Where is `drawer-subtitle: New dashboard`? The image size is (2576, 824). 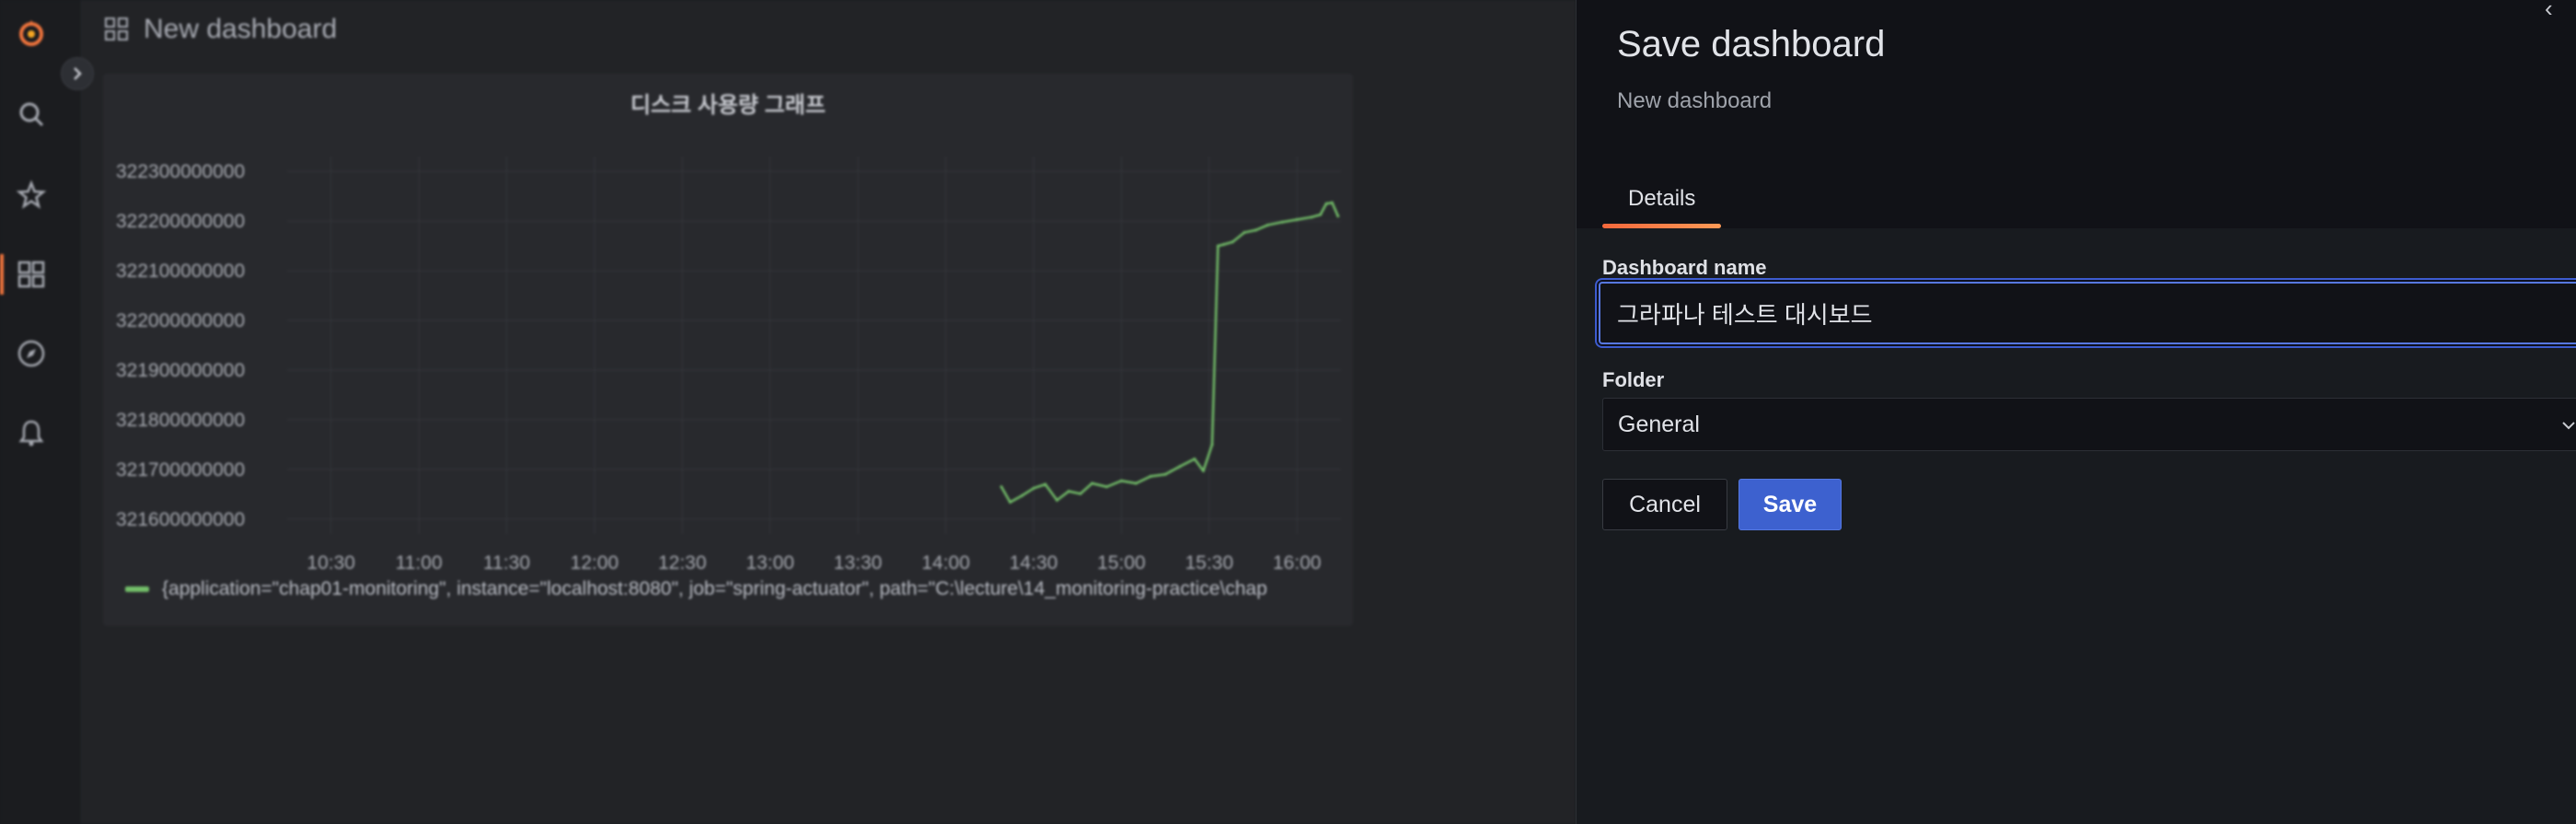 drawer-subtitle: New dashboard is located at coordinates (1695, 100).